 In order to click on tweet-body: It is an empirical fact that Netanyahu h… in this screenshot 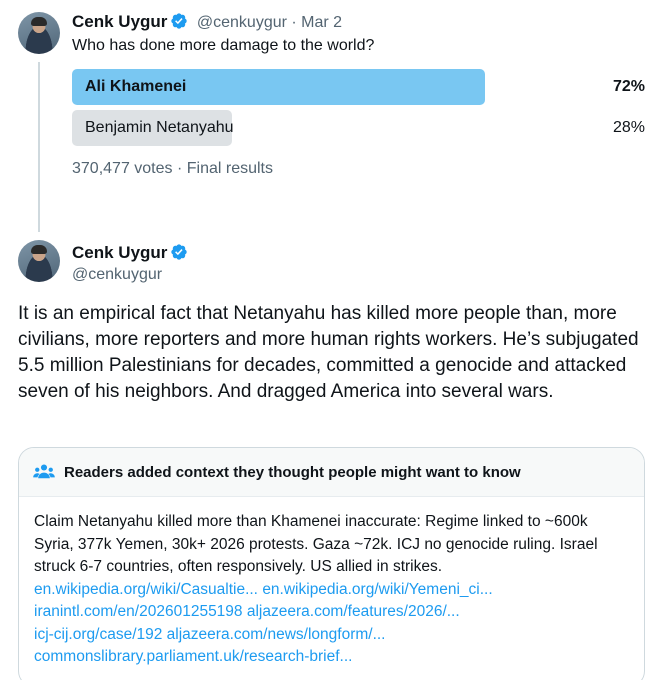, I will do `click(328, 352)`.